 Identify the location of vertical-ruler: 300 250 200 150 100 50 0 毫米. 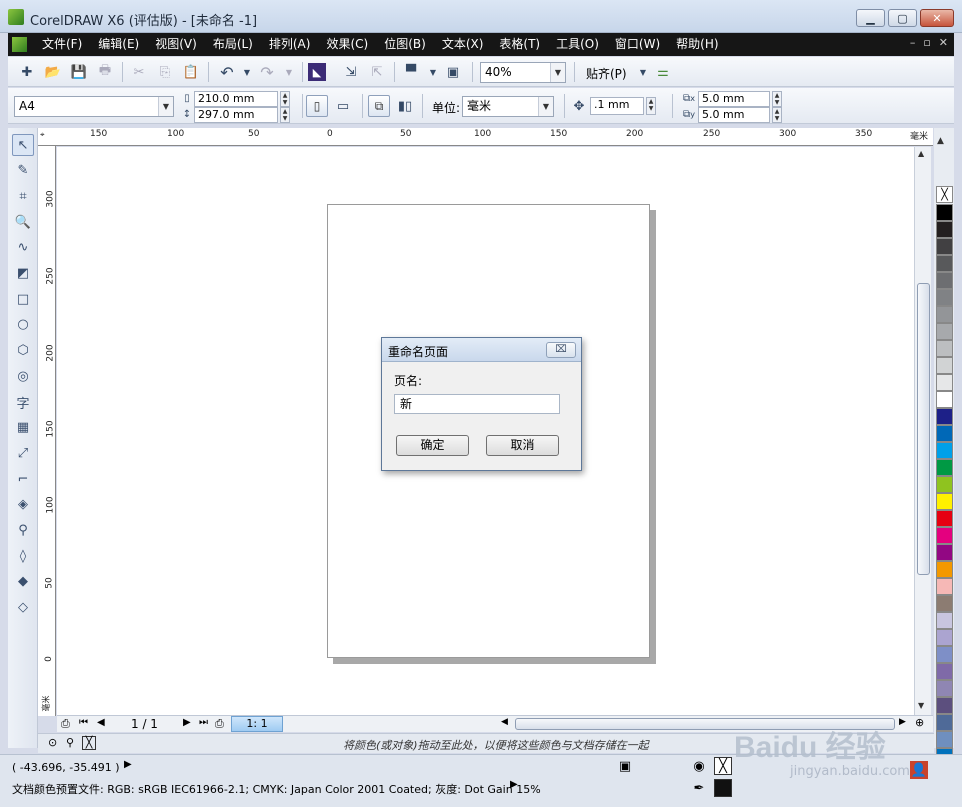
(47, 431).